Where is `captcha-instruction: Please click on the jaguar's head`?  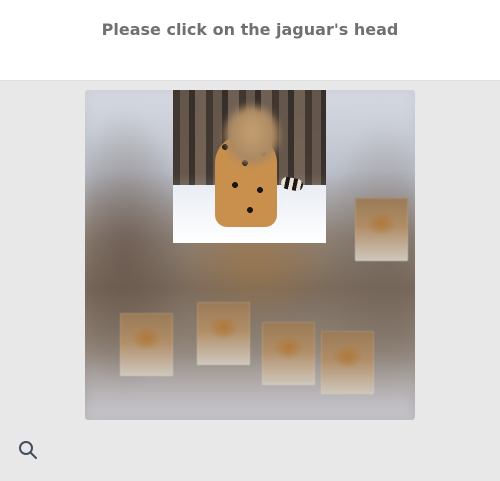 captcha-instruction: Please click on the jaguar's head is located at coordinates (250, 29).